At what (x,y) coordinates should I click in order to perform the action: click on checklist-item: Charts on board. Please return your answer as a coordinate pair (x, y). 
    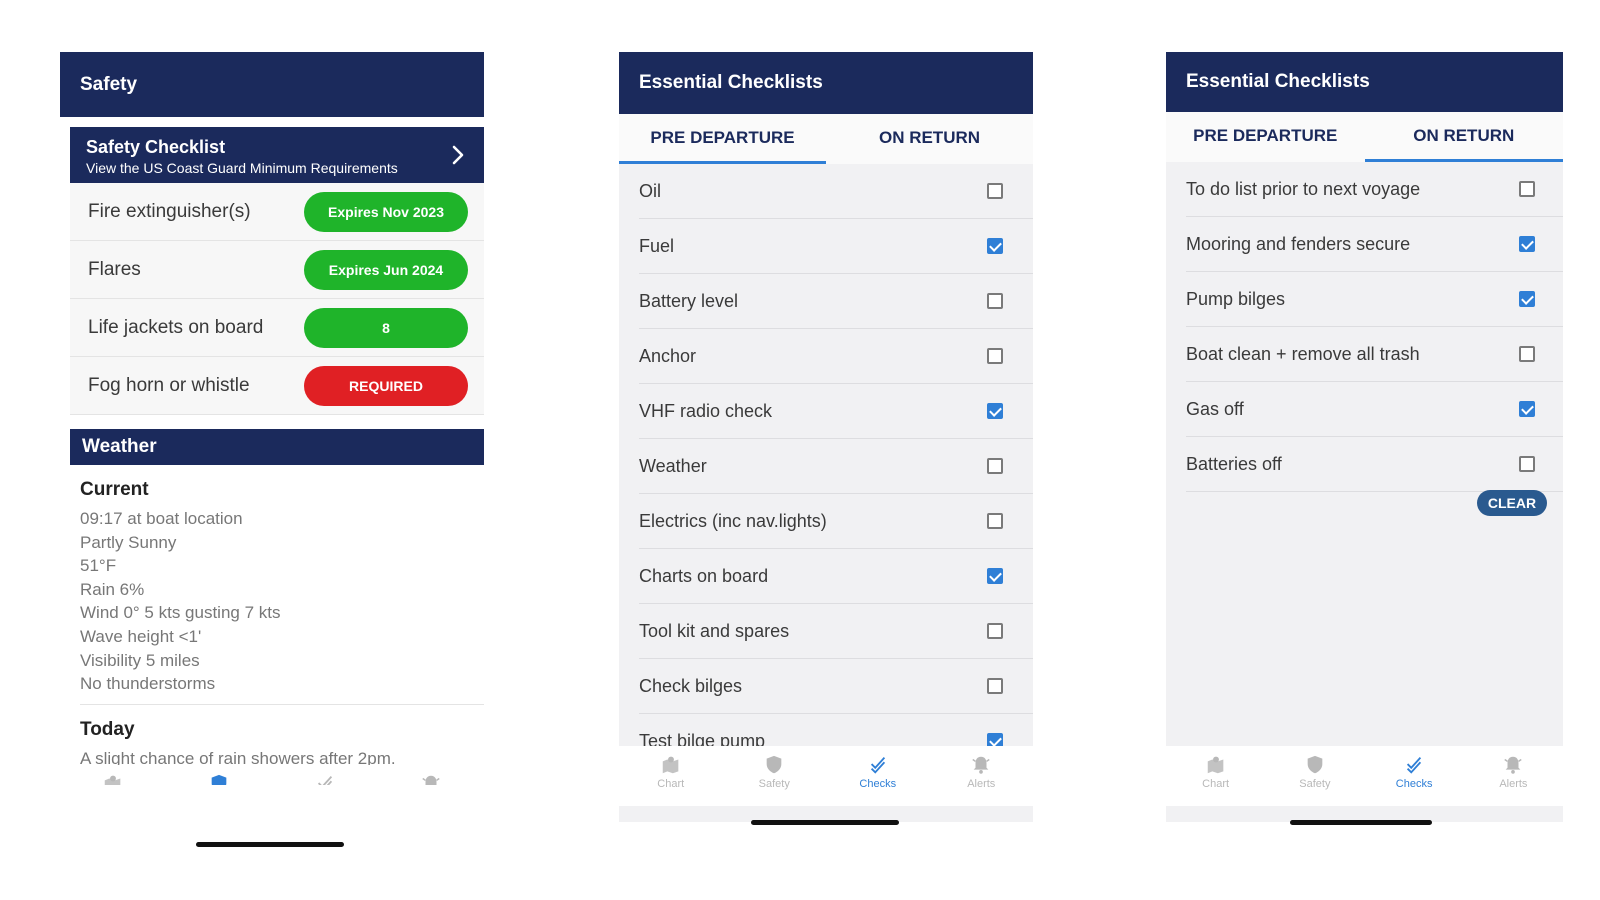
    Looking at the image, I should click on (836, 576).